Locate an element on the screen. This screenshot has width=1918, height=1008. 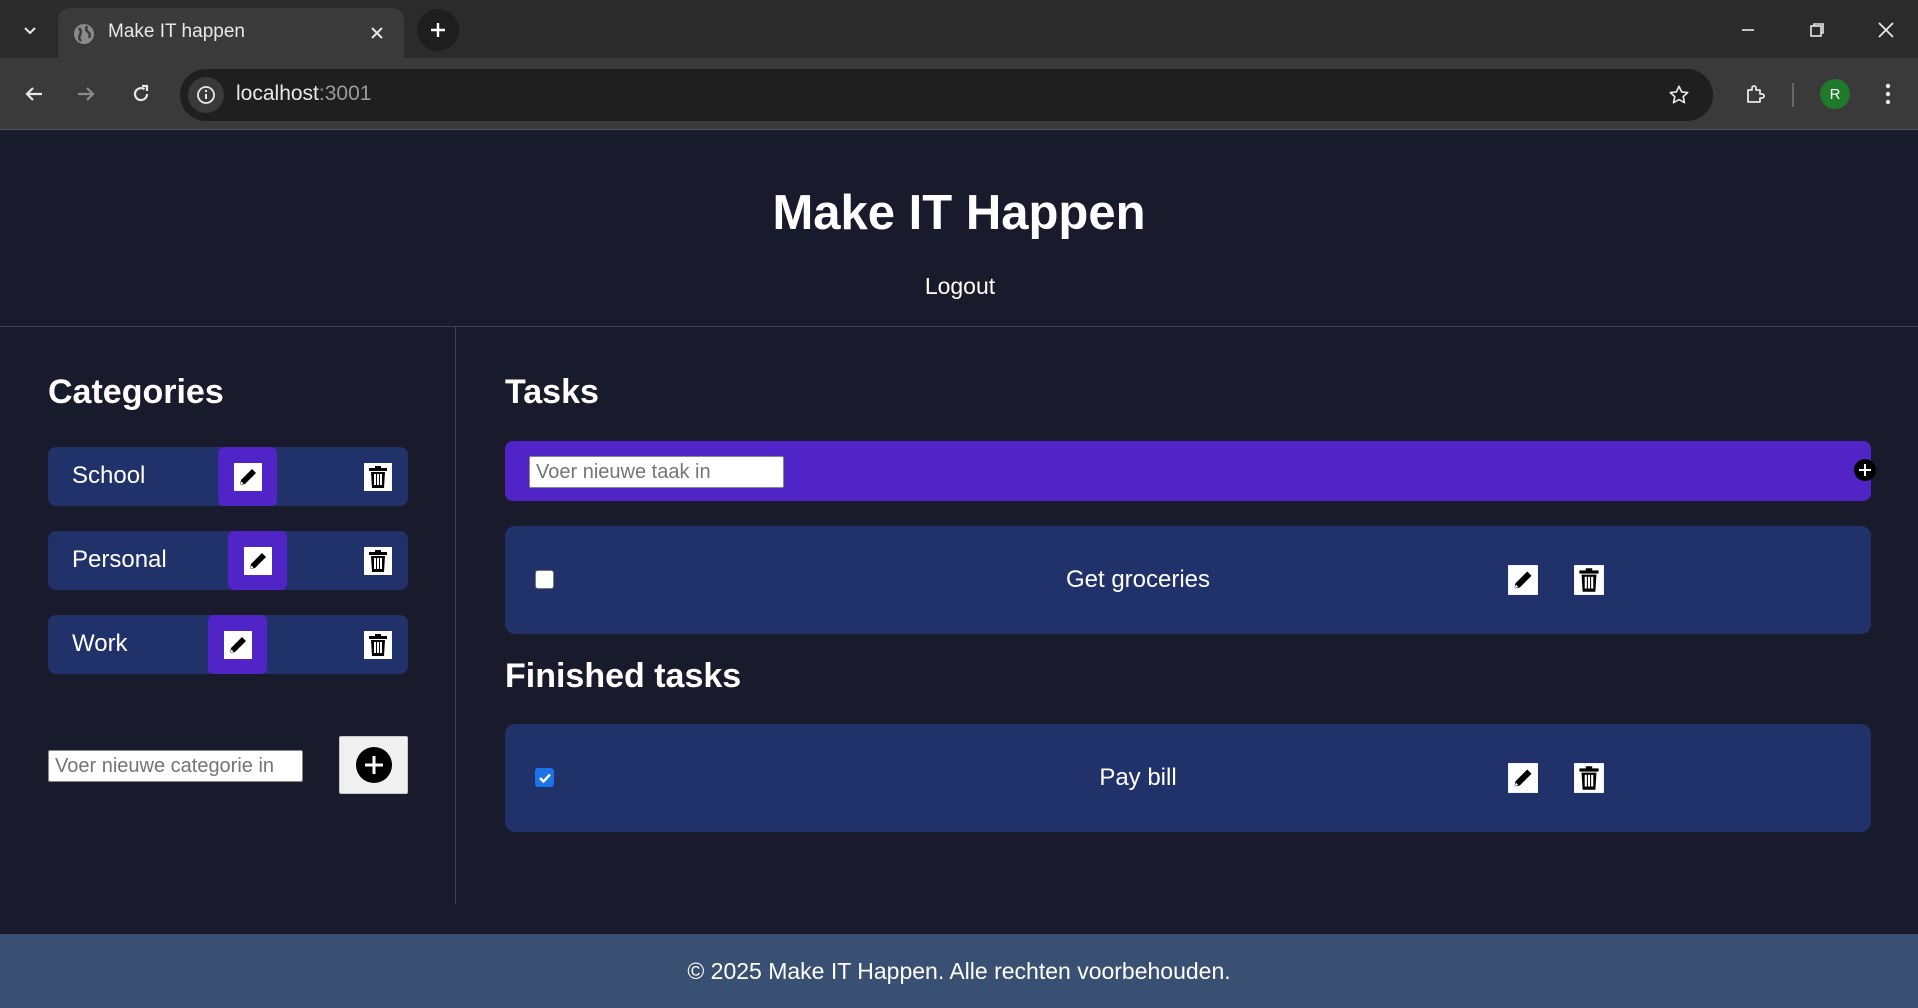
minimize-icon is located at coordinates (1748, 30).